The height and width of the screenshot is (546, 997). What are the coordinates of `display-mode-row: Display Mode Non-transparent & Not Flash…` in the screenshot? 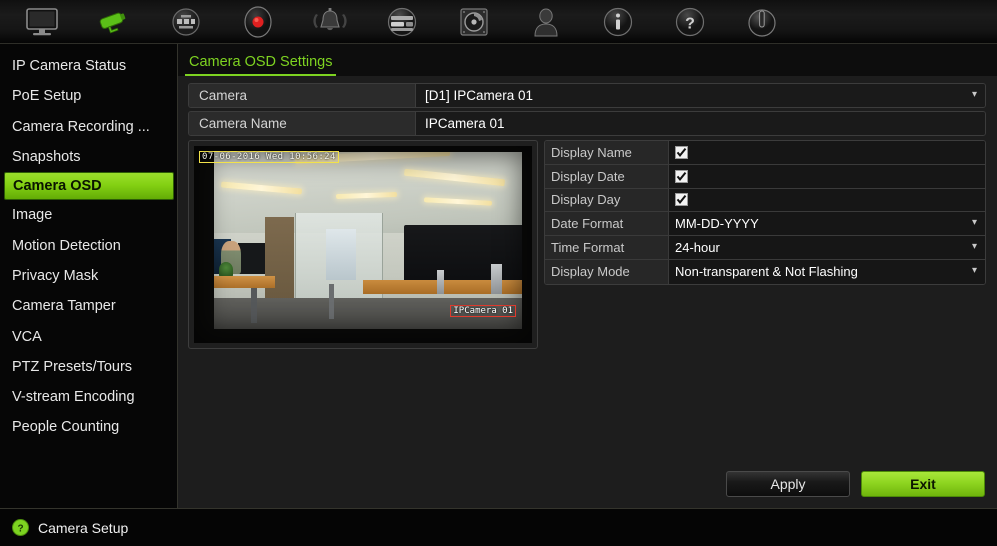 It's located at (765, 271).